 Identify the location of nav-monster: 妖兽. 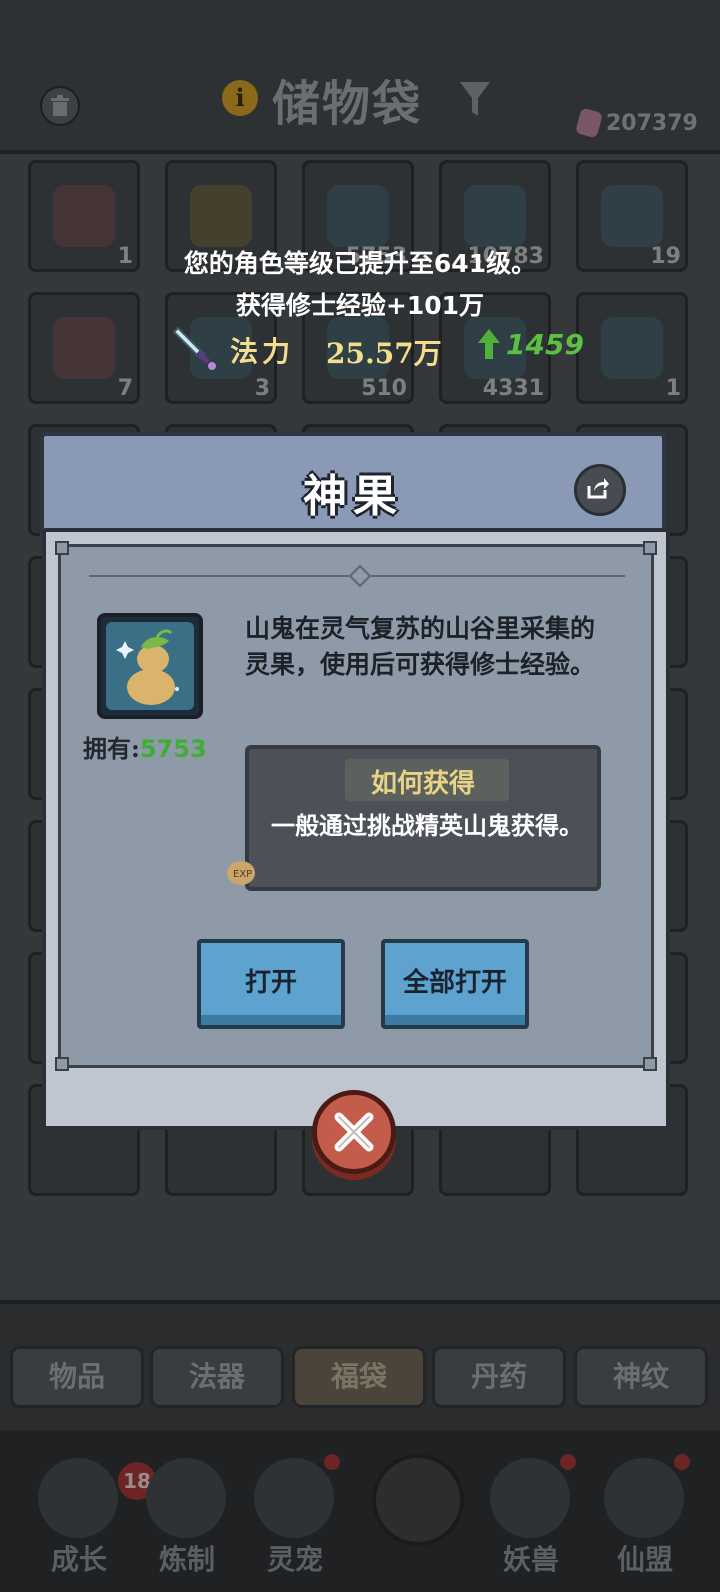
(531, 1513).